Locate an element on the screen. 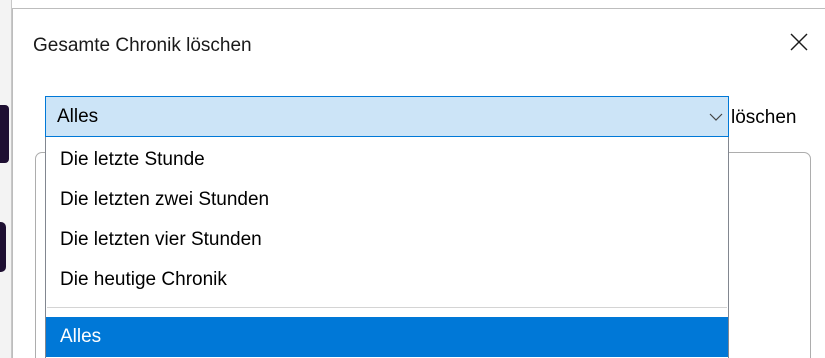 Image resolution: width=825 pixels, height=358 pixels. option-everything: Alles is located at coordinates (387, 337).